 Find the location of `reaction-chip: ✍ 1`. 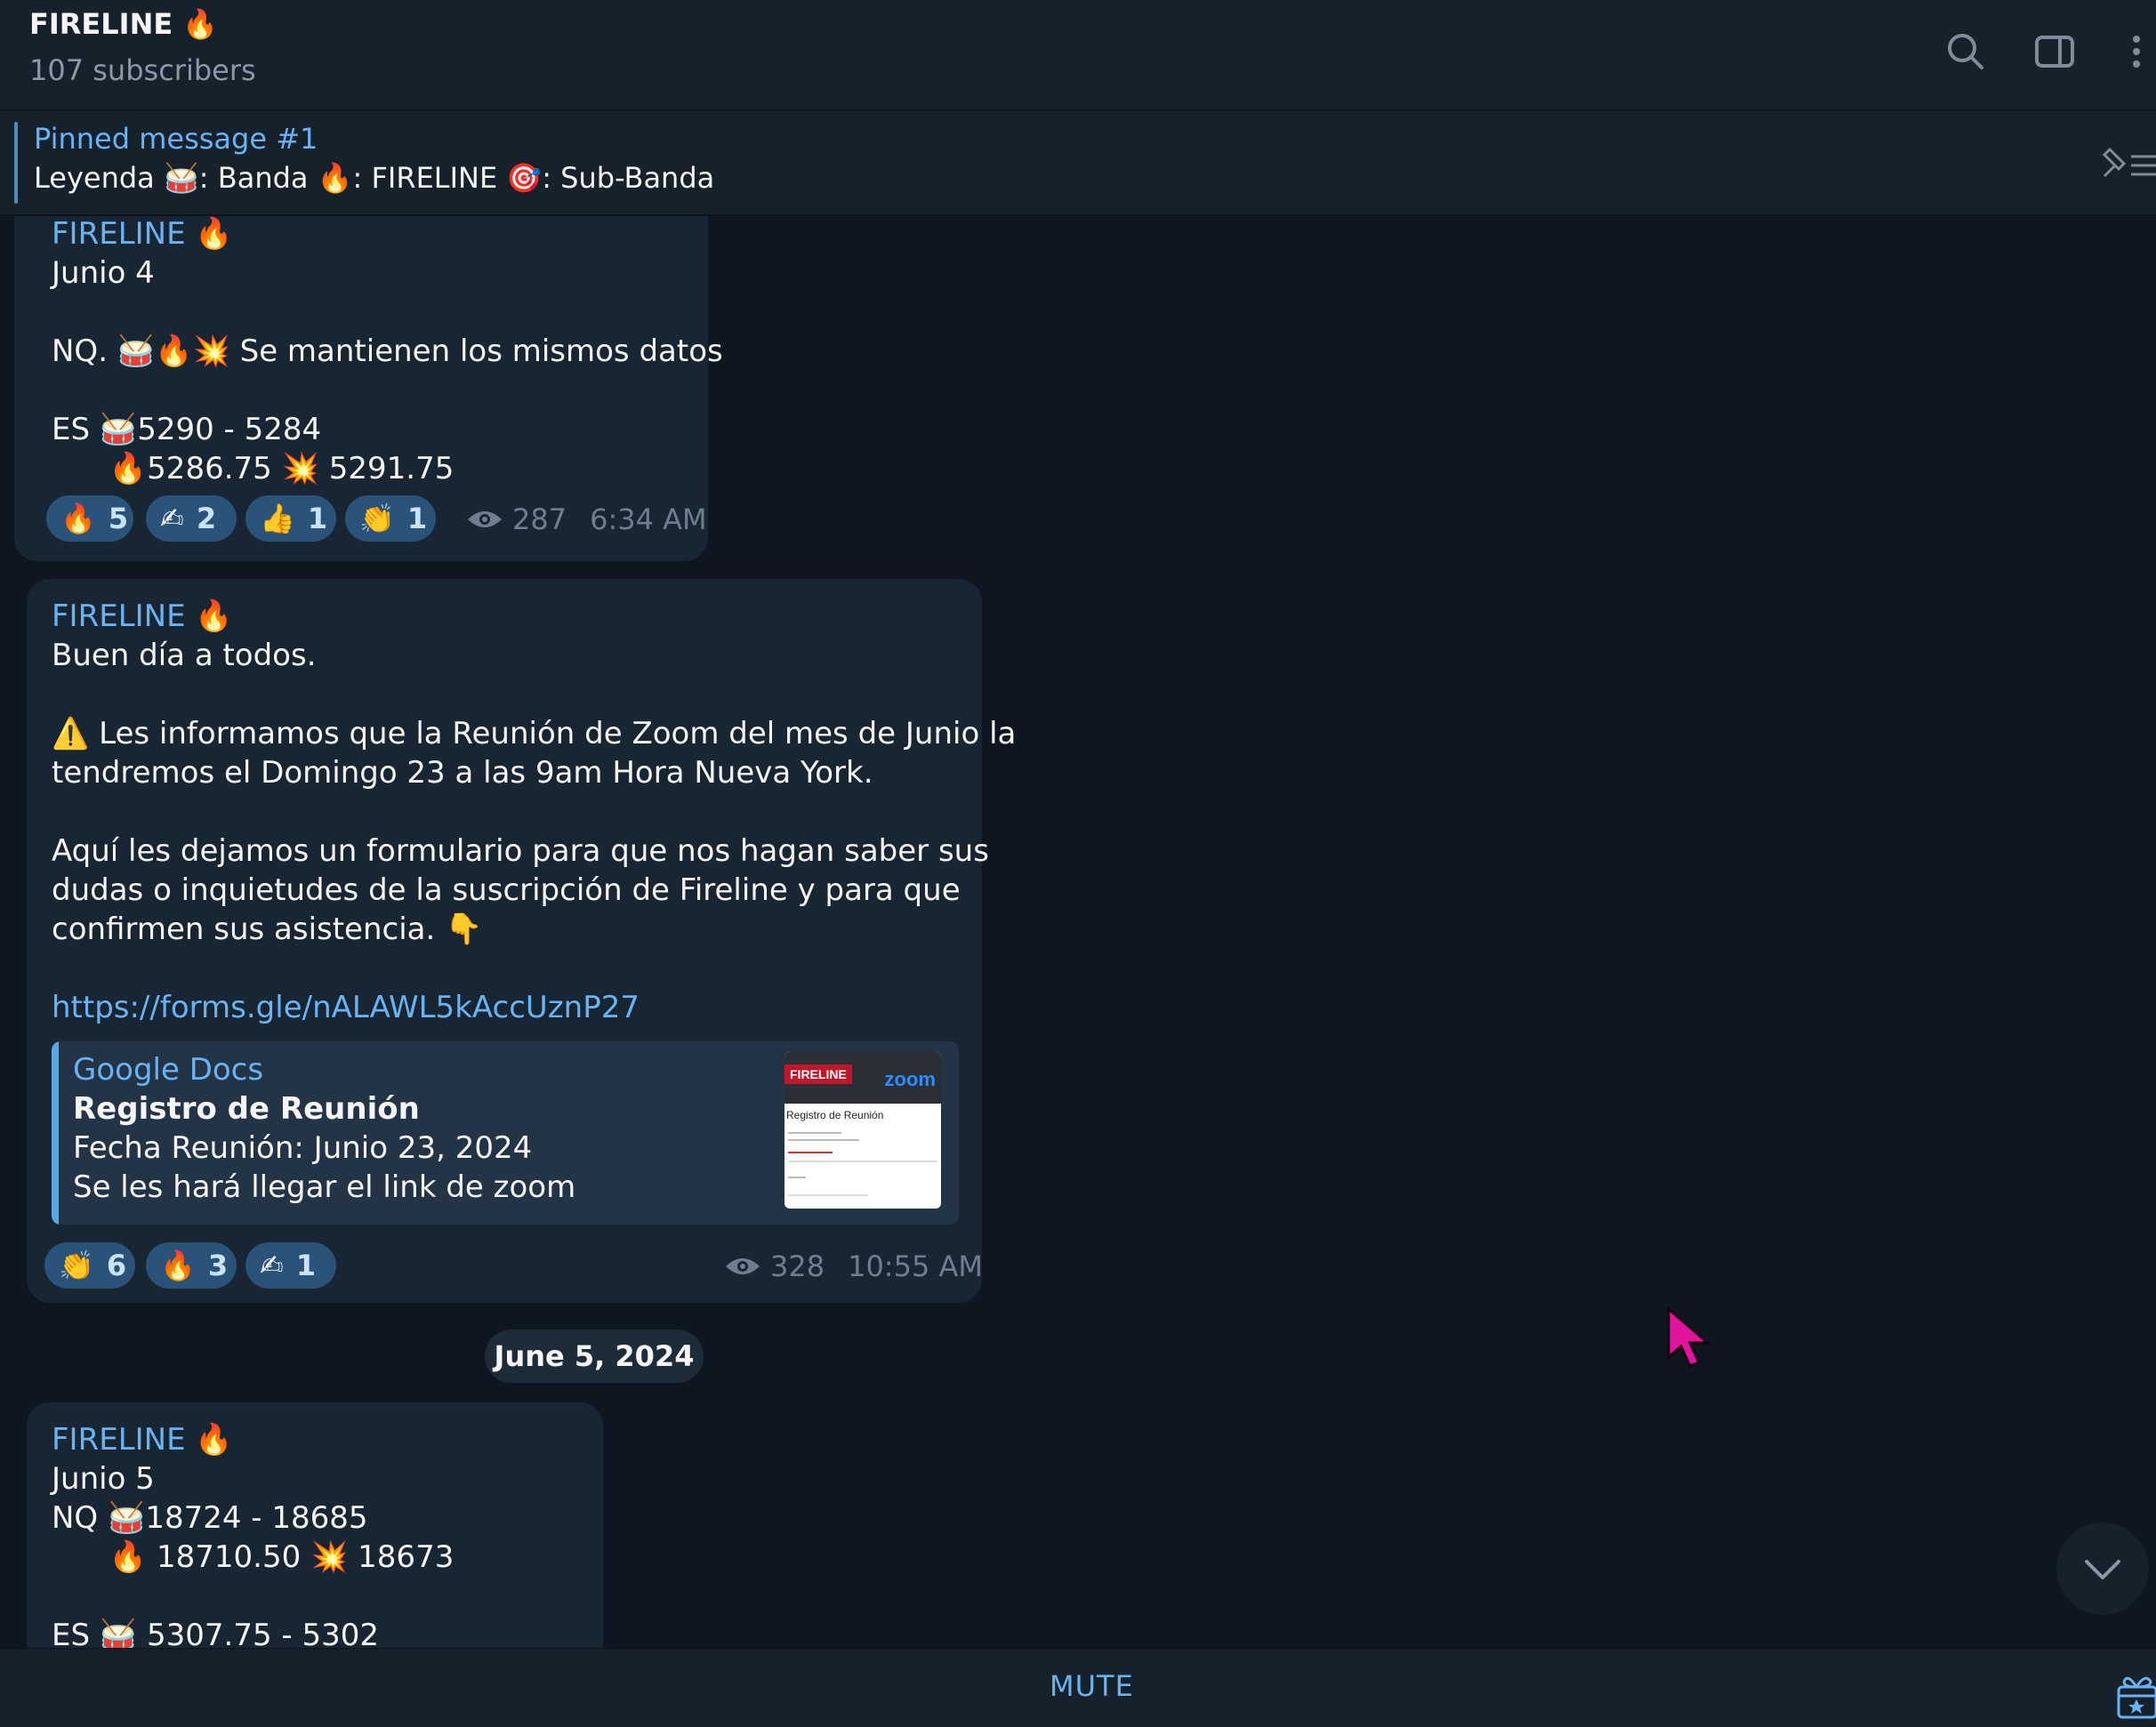

reaction-chip: ✍ 1 is located at coordinates (291, 1266).